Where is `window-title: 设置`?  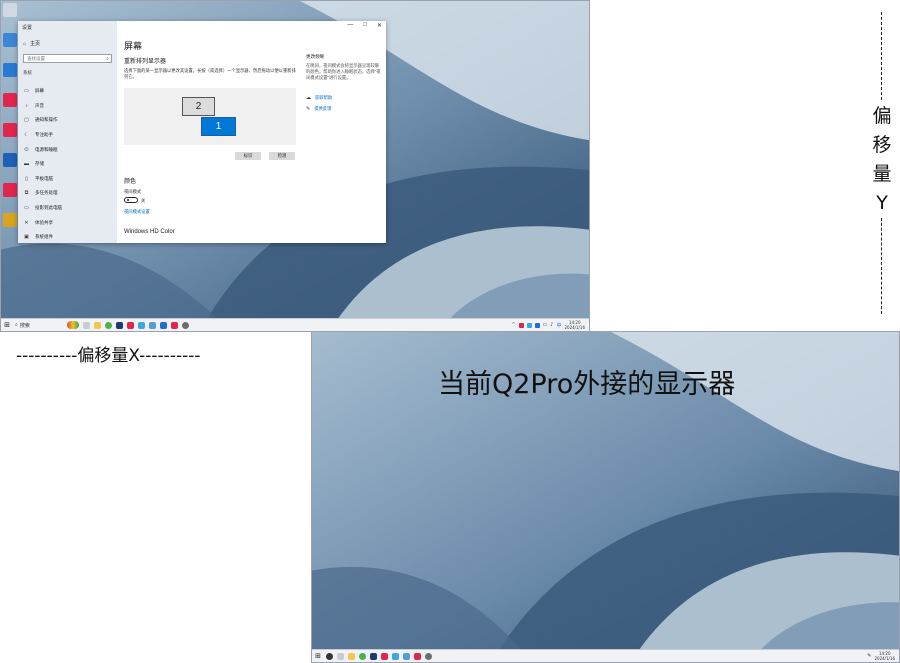
window-title: 设置 is located at coordinates (27, 28).